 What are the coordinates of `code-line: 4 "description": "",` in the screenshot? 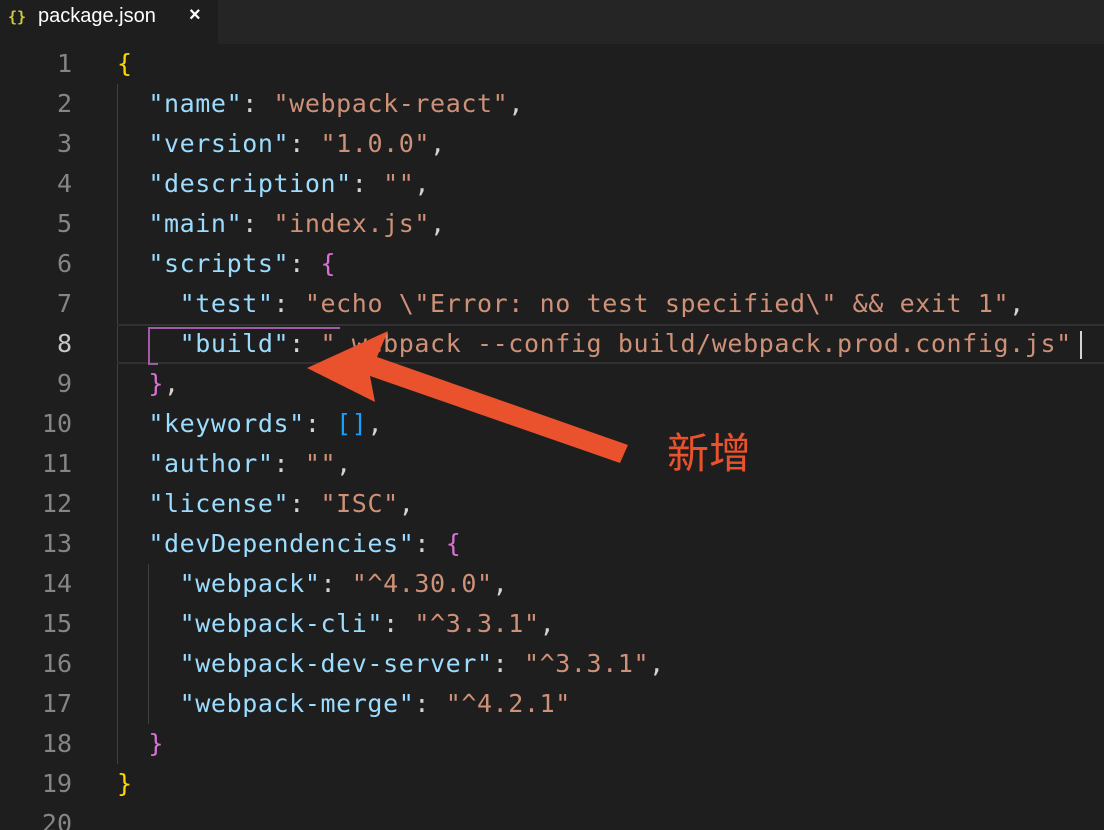 It's located at (552, 184).